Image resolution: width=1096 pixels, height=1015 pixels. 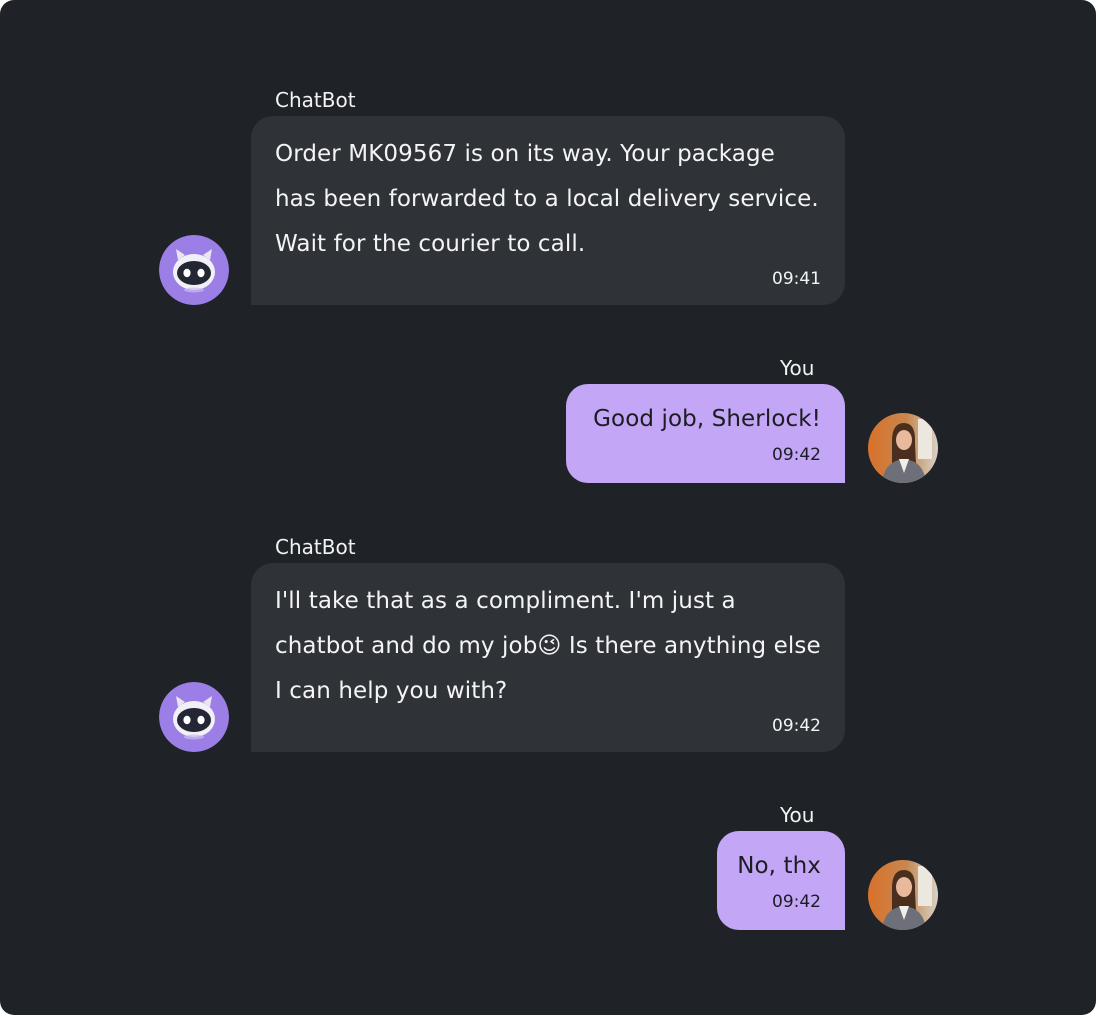 What do you see at coordinates (796, 279) in the screenshot?
I see `message-time: 09:41` at bounding box center [796, 279].